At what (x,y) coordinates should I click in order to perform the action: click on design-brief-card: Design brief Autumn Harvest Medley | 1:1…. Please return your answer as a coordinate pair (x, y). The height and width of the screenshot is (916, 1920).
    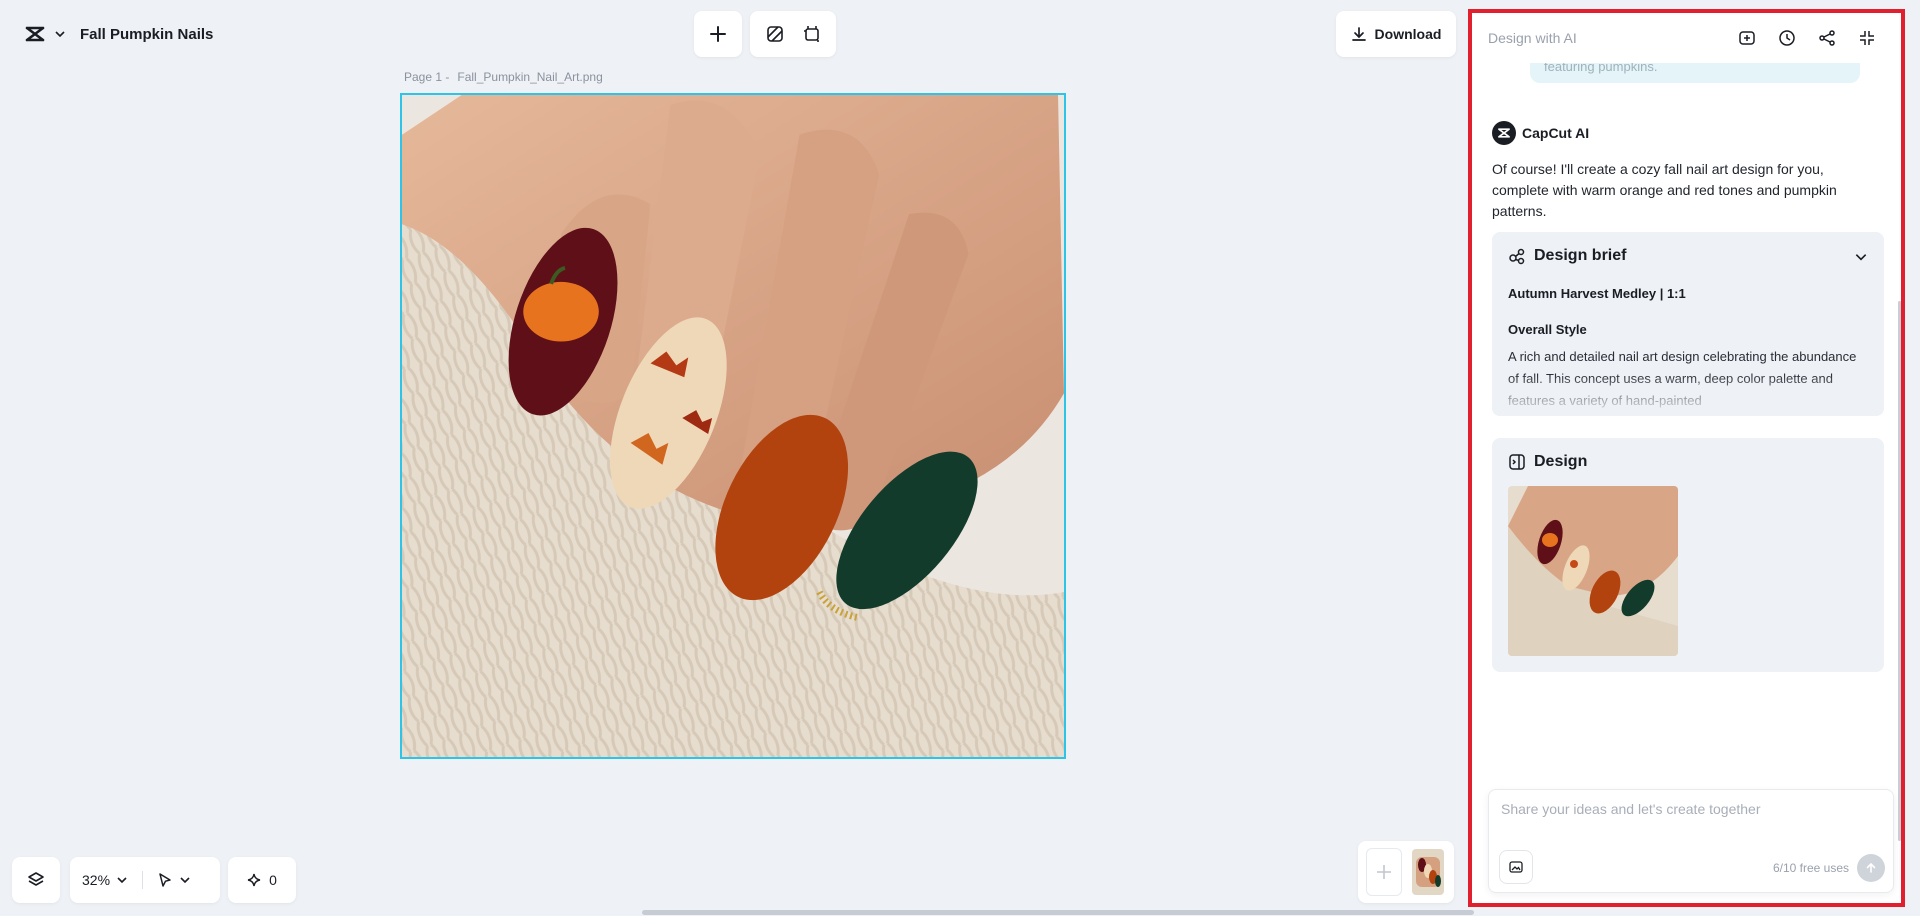
    Looking at the image, I should click on (1688, 324).